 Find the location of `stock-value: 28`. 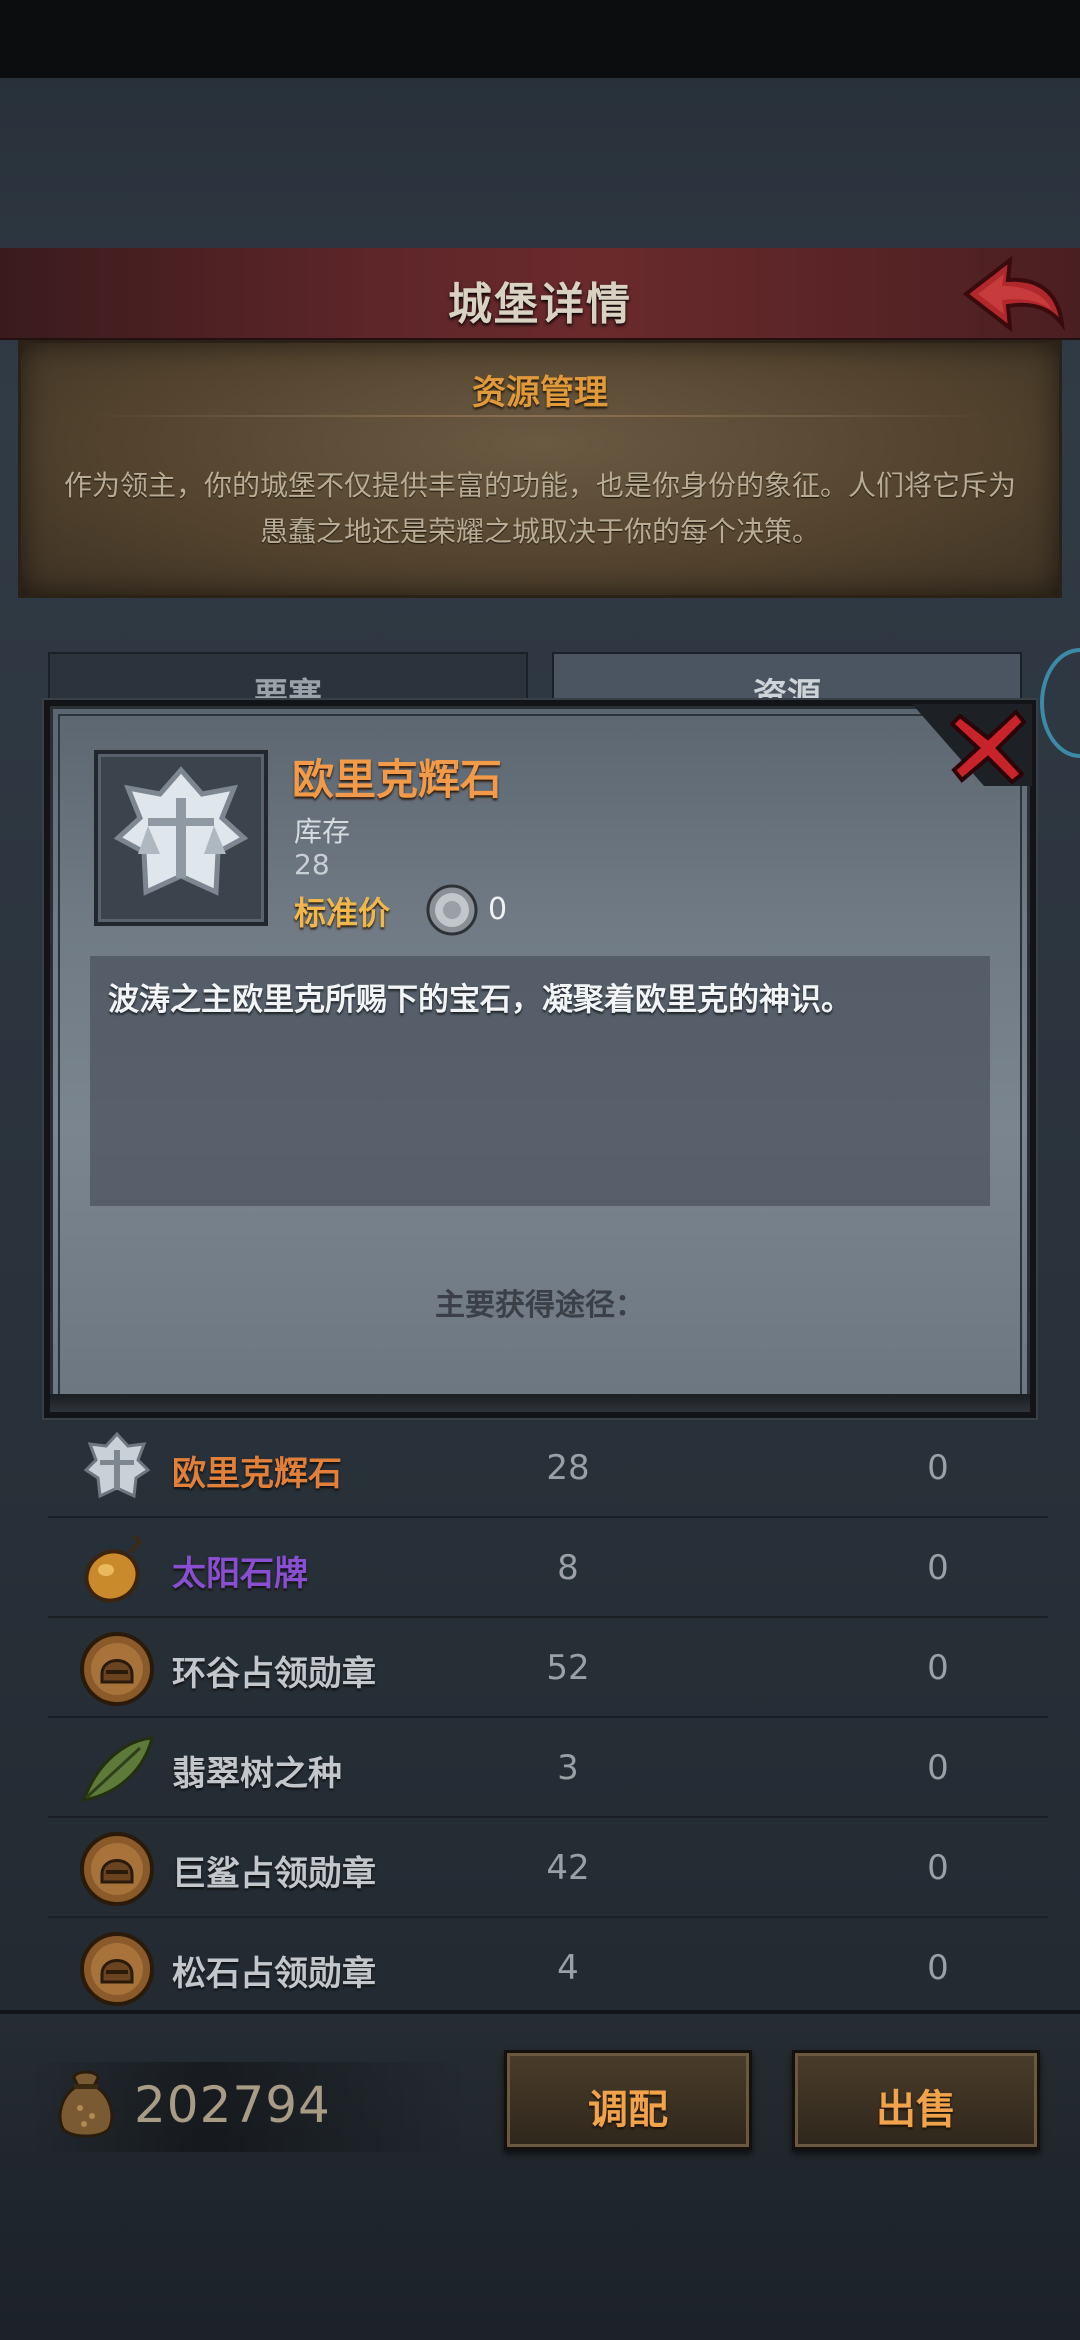

stock-value: 28 is located at coordinates (312, 864).